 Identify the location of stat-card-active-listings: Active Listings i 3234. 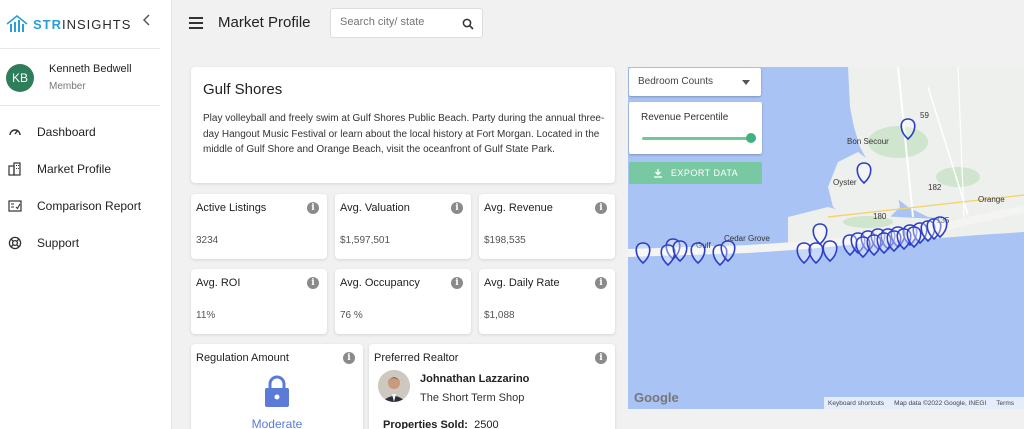
(259, 226).